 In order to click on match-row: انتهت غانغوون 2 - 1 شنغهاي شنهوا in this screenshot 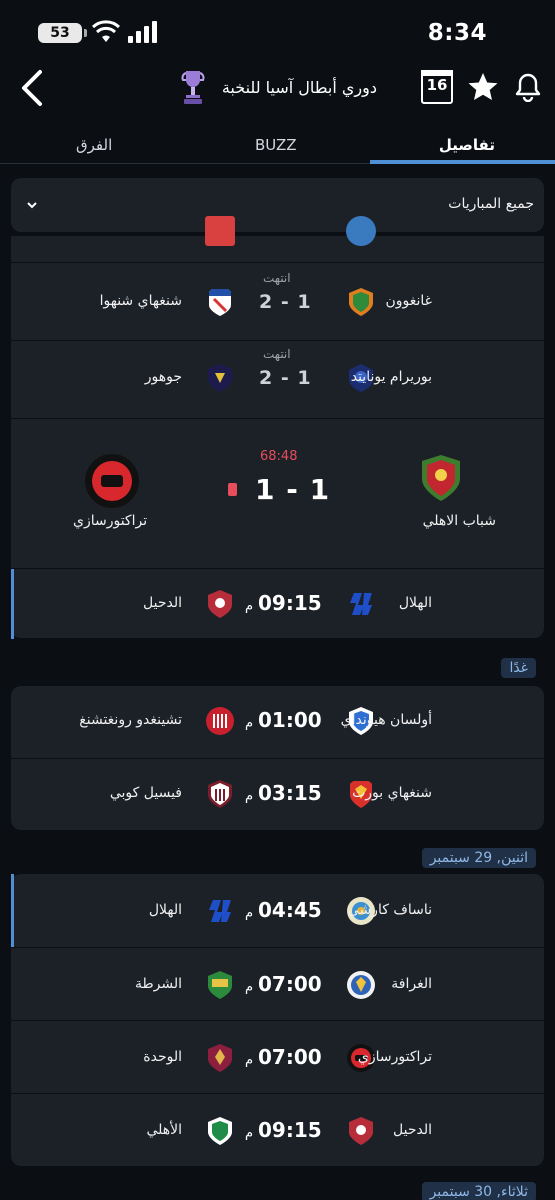, I will do `click(277, 301)`.